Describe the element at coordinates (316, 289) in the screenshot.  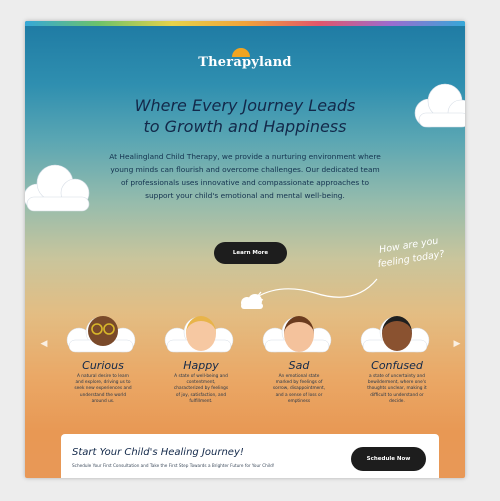
I see `curved-arrow-icon` at that location.